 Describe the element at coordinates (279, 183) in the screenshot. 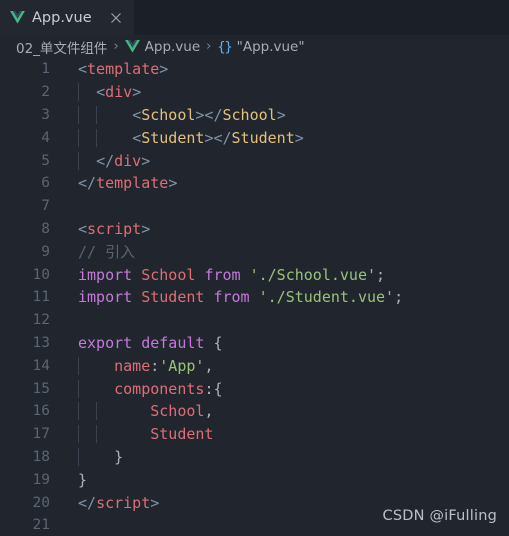

I see `line-content: </template>` at that location.